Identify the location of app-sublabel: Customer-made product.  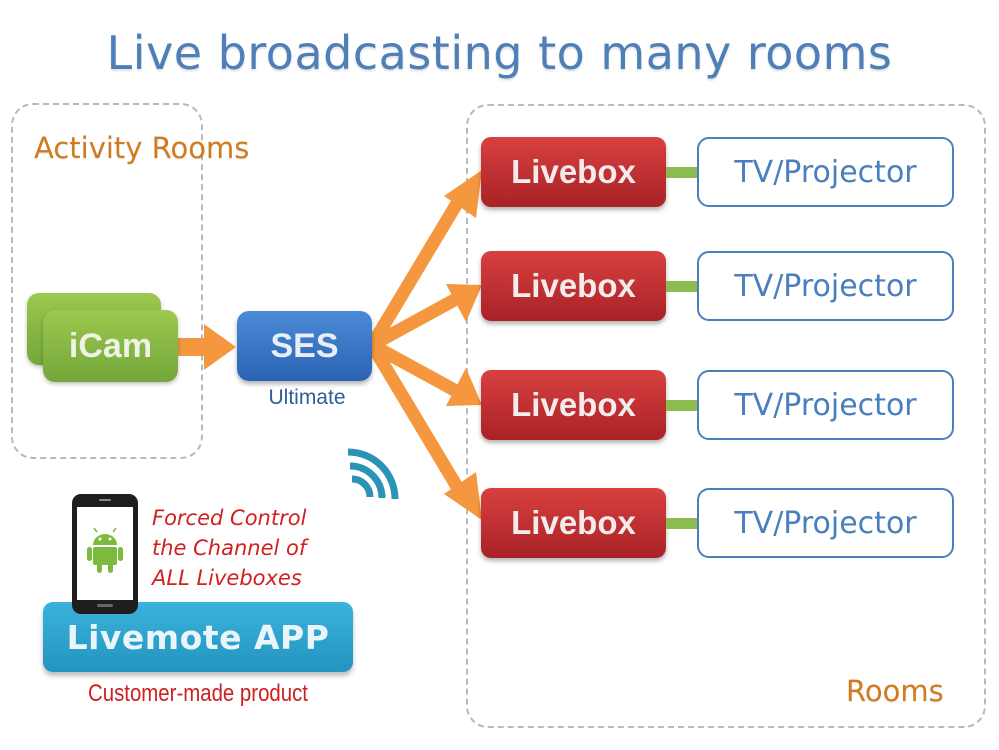
(198, 693).